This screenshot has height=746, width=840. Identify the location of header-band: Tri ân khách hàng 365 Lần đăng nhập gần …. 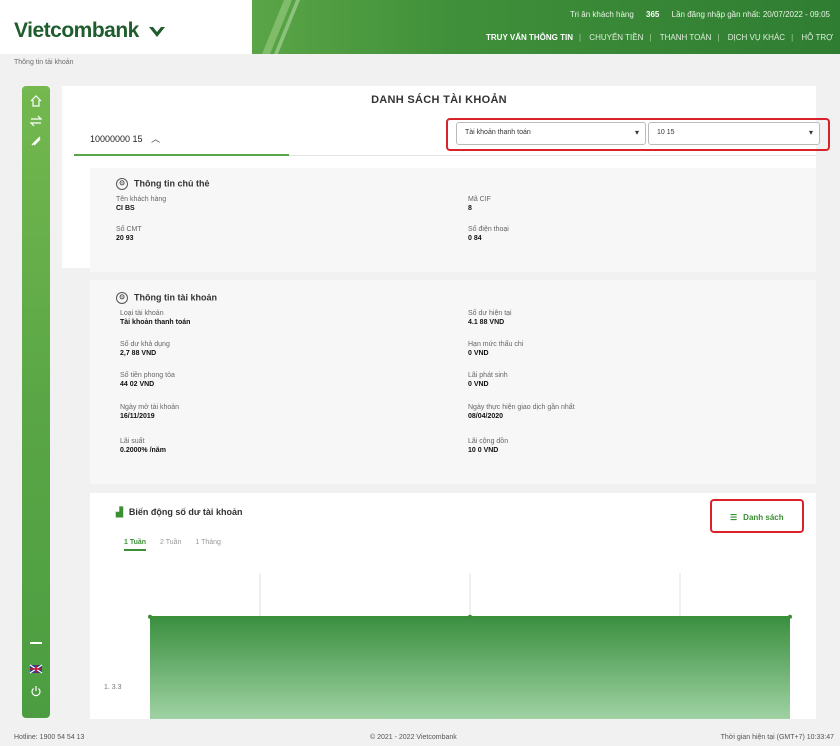
(546, 27).